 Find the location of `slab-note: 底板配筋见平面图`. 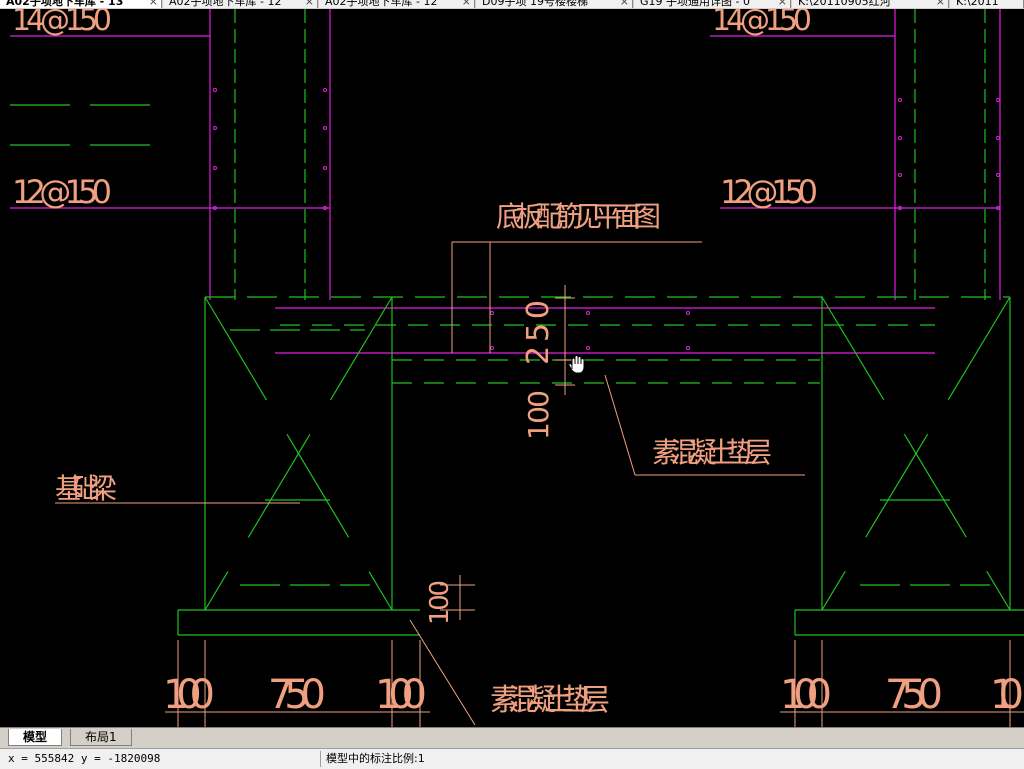

slab-note: 底板配筋见平面图 is located at coordinates (578, 216).